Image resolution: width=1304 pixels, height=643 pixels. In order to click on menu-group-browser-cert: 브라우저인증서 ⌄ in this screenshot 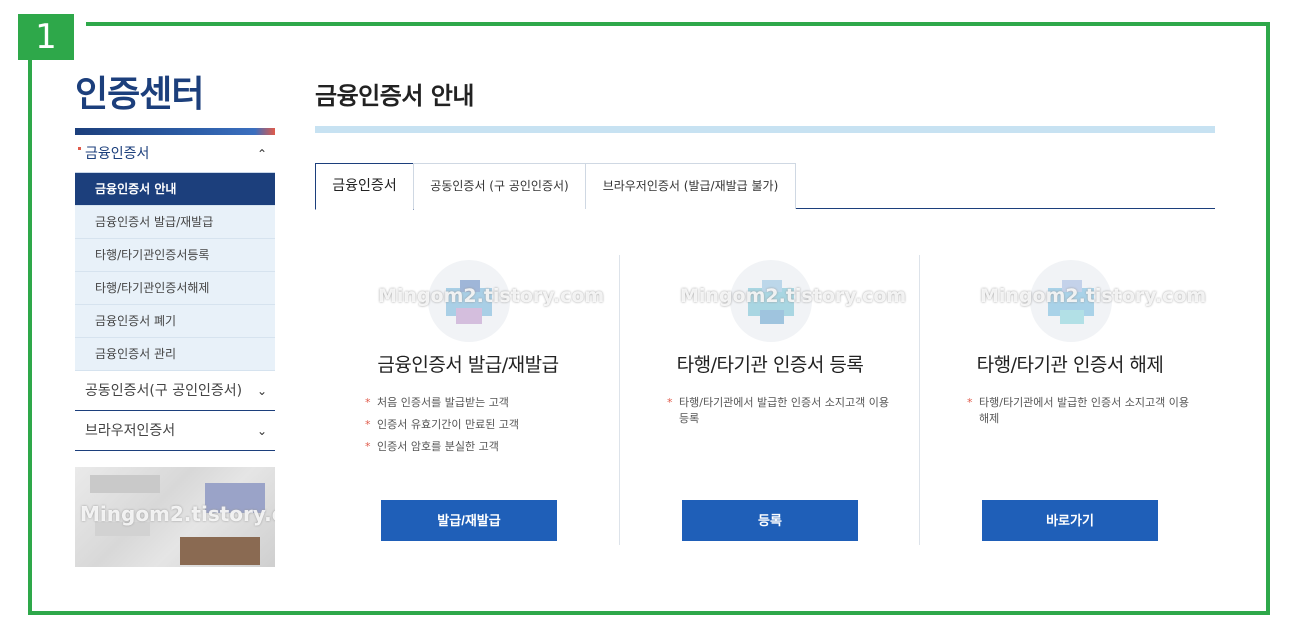, I will do `click(175, 431)`.